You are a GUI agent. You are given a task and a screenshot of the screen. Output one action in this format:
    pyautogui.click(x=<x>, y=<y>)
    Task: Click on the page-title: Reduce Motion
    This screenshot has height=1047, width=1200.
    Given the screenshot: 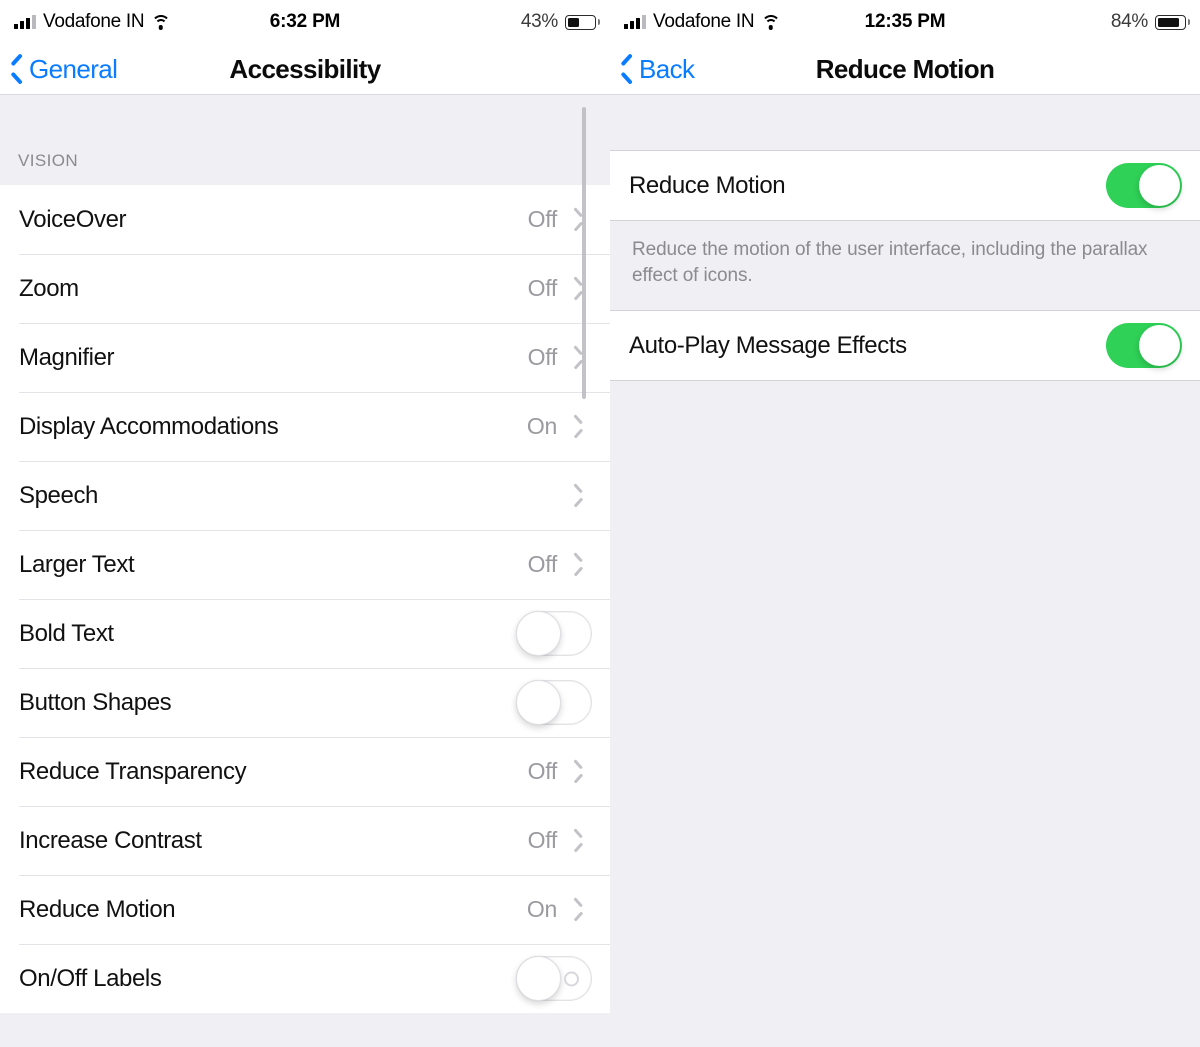 What is the action you would take?
    pyautogui.click(x=905, y=68)
    